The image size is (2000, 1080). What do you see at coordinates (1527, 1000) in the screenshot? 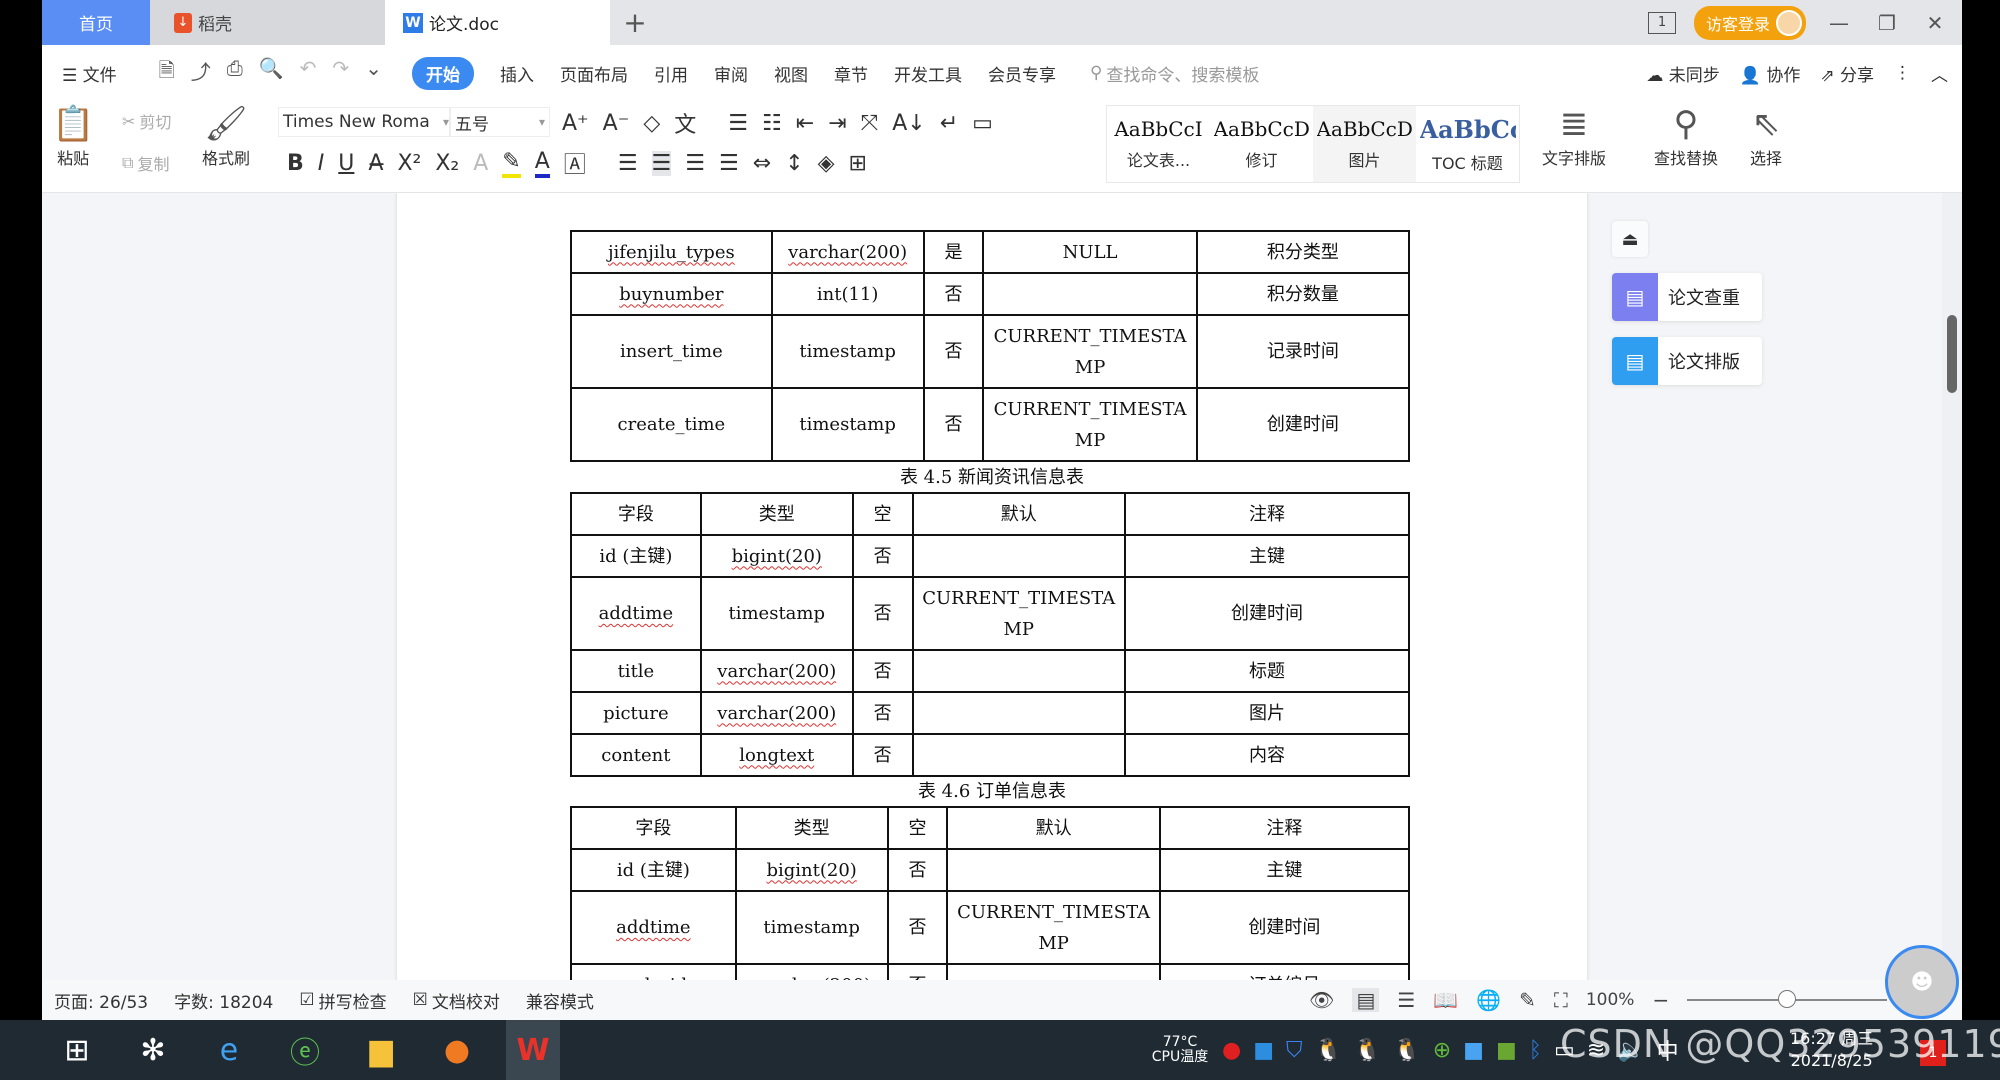
I see `write-view-icon: ✎` at bounding box center [1527, 1000].